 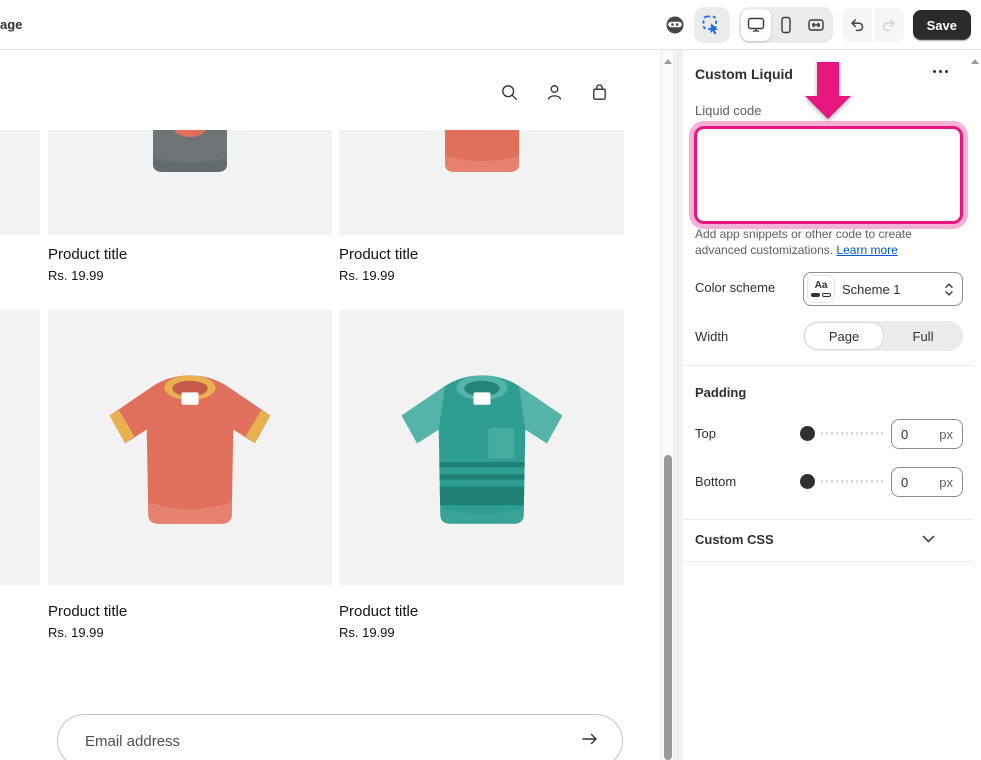 What do you see at coordinates (871, 289) in the screenshot?
I see `color-scheme-value: Scheme 1` at bounding box center [871, 289].